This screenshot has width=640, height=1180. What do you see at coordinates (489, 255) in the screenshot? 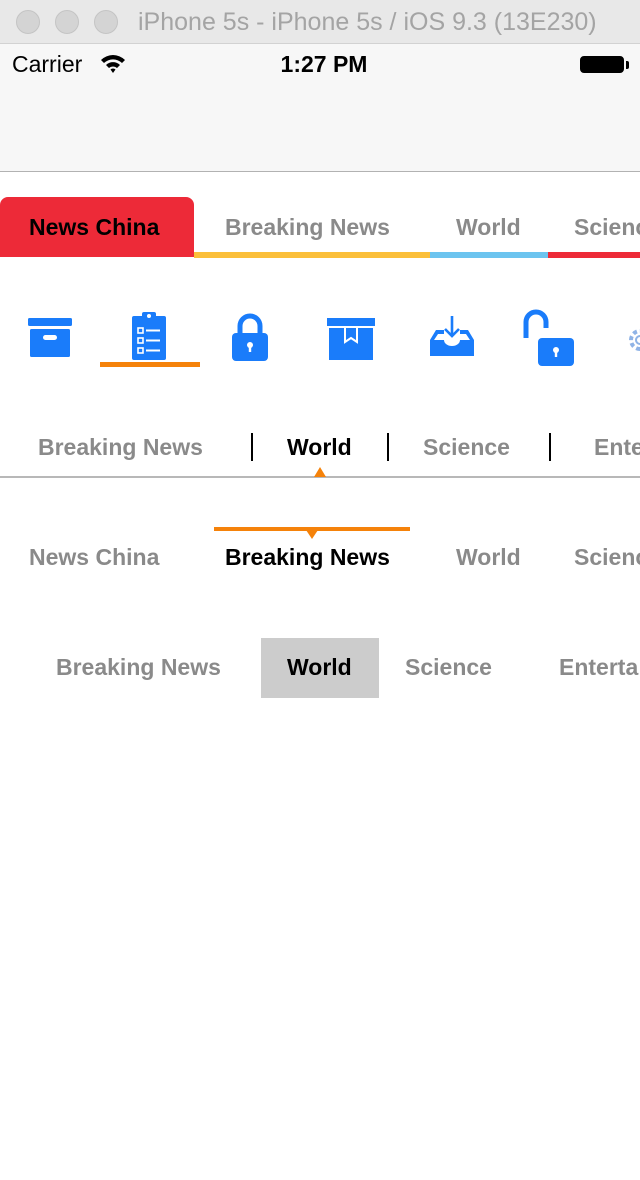
I see `row1-indicator-world` at bounding box center [489, 255].